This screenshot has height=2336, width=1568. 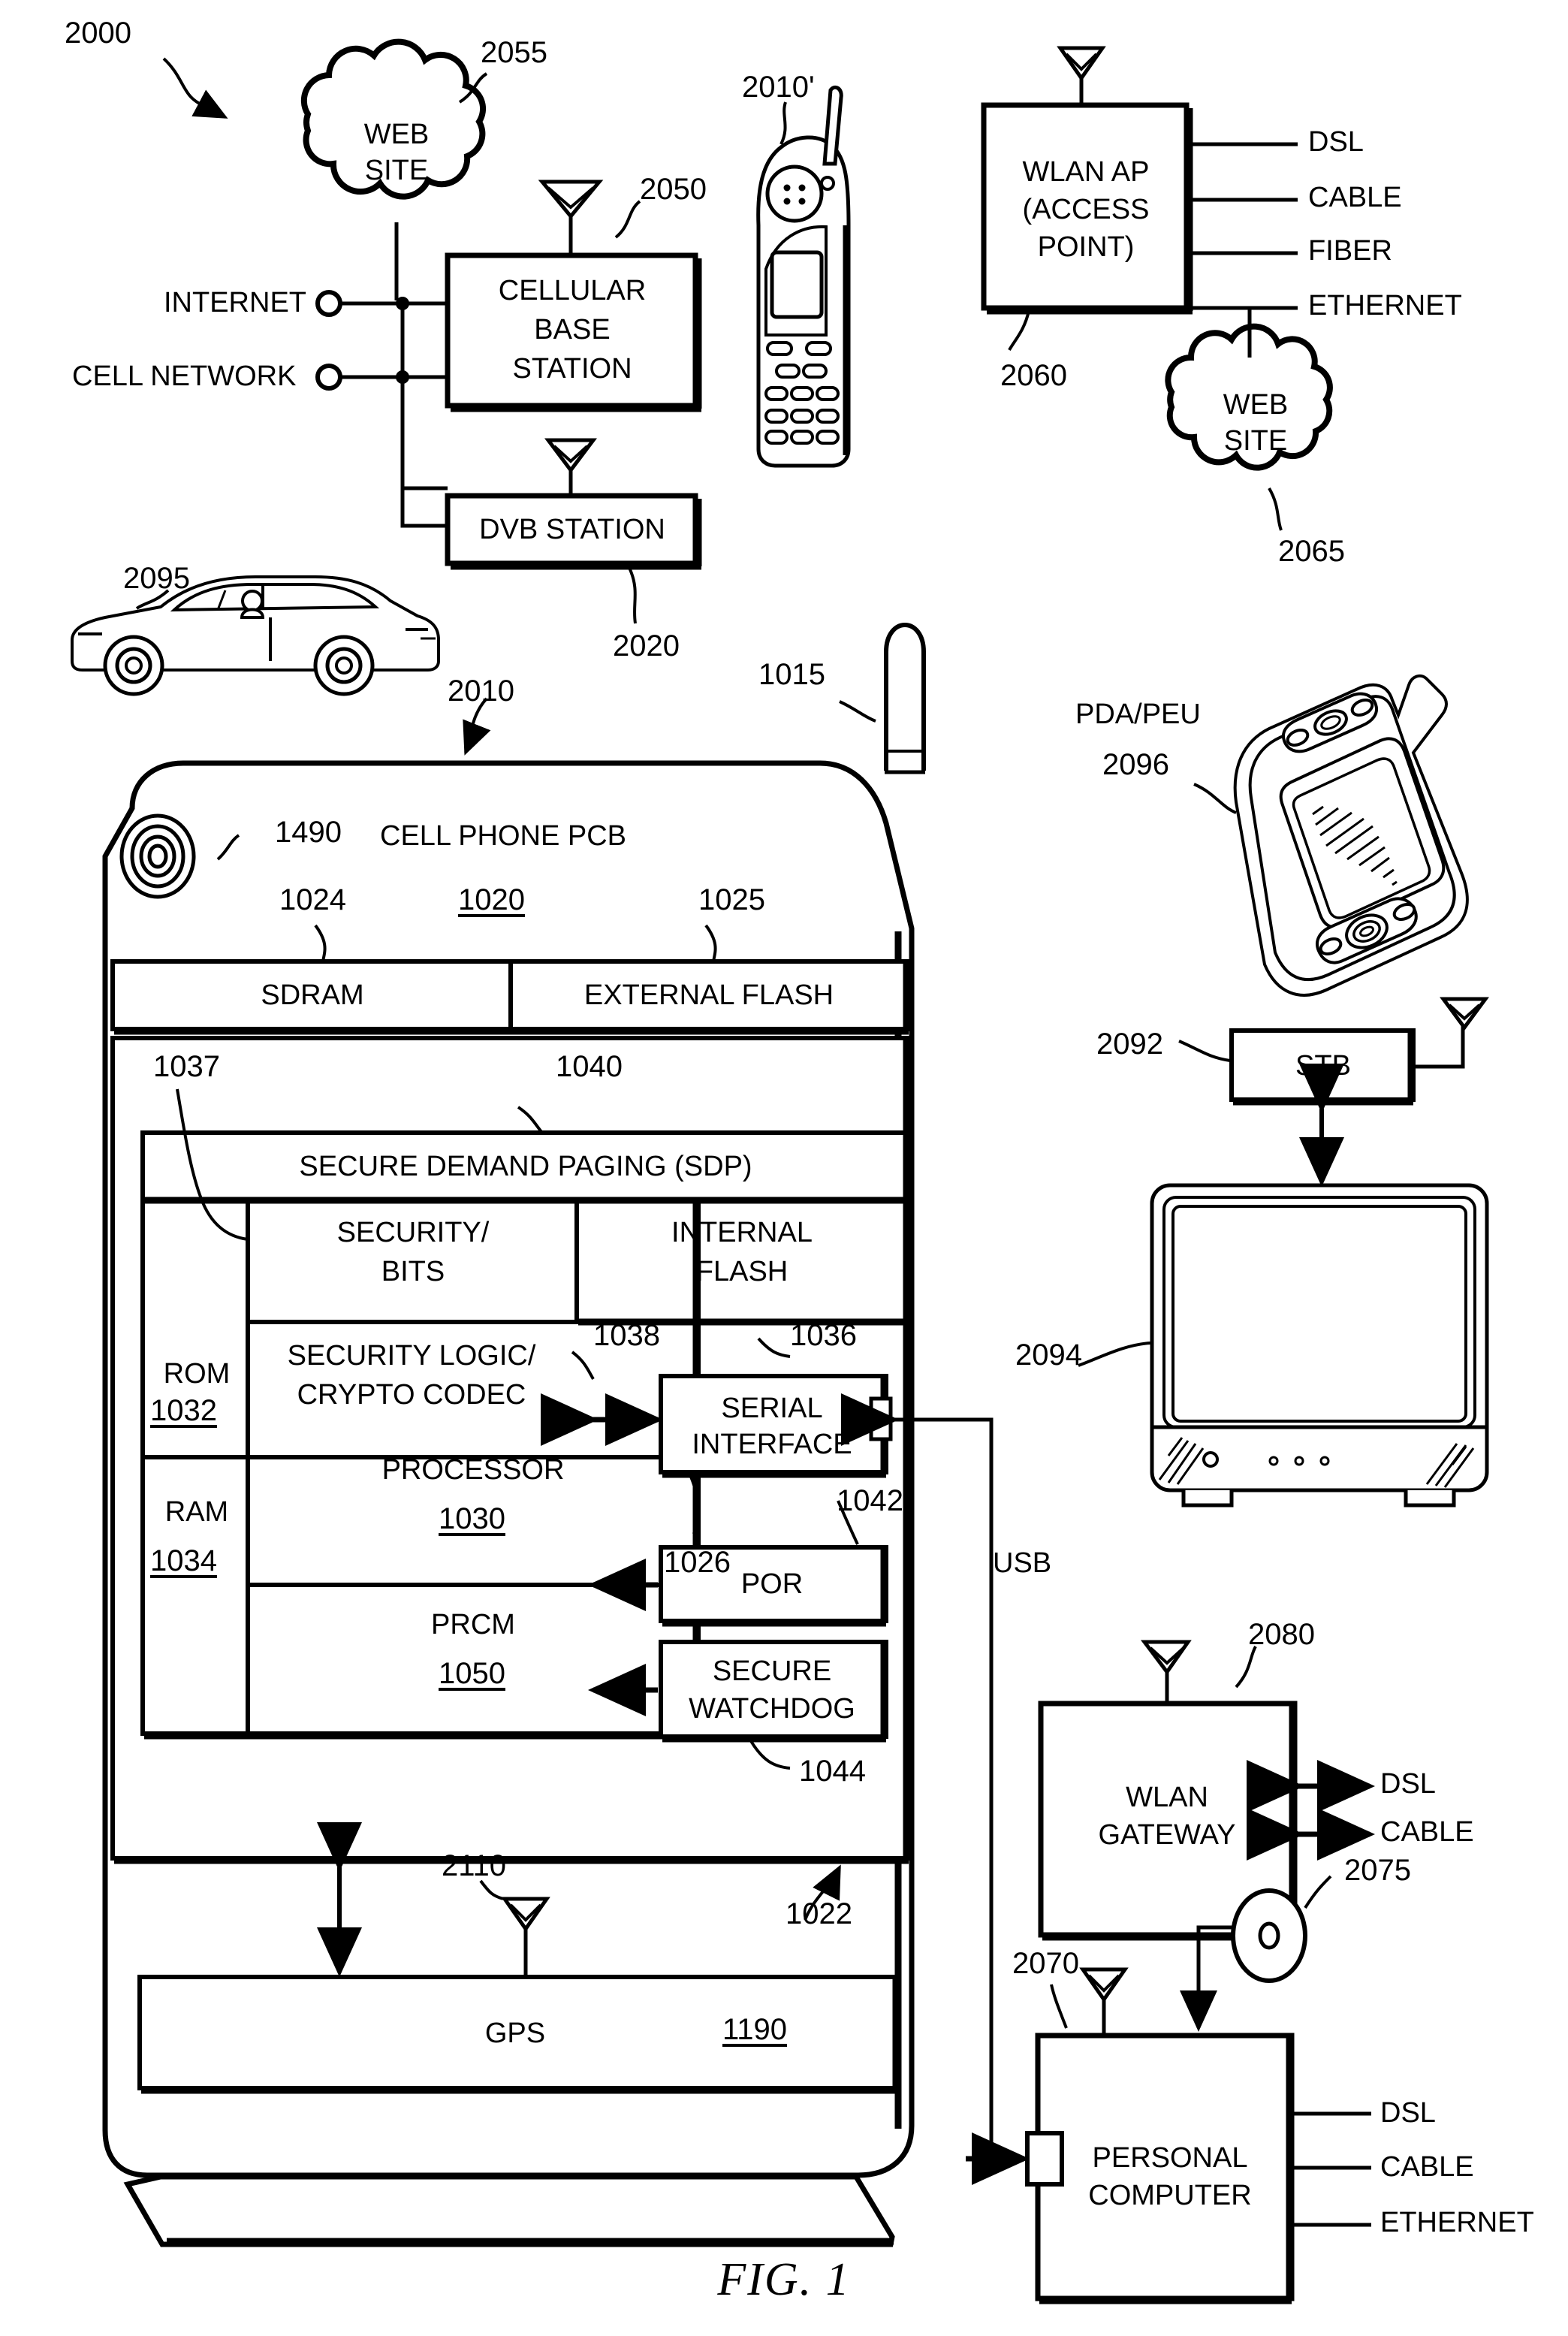 I want to click on secure-watchdog-ref: 1044, so click(x=832, y=1771).